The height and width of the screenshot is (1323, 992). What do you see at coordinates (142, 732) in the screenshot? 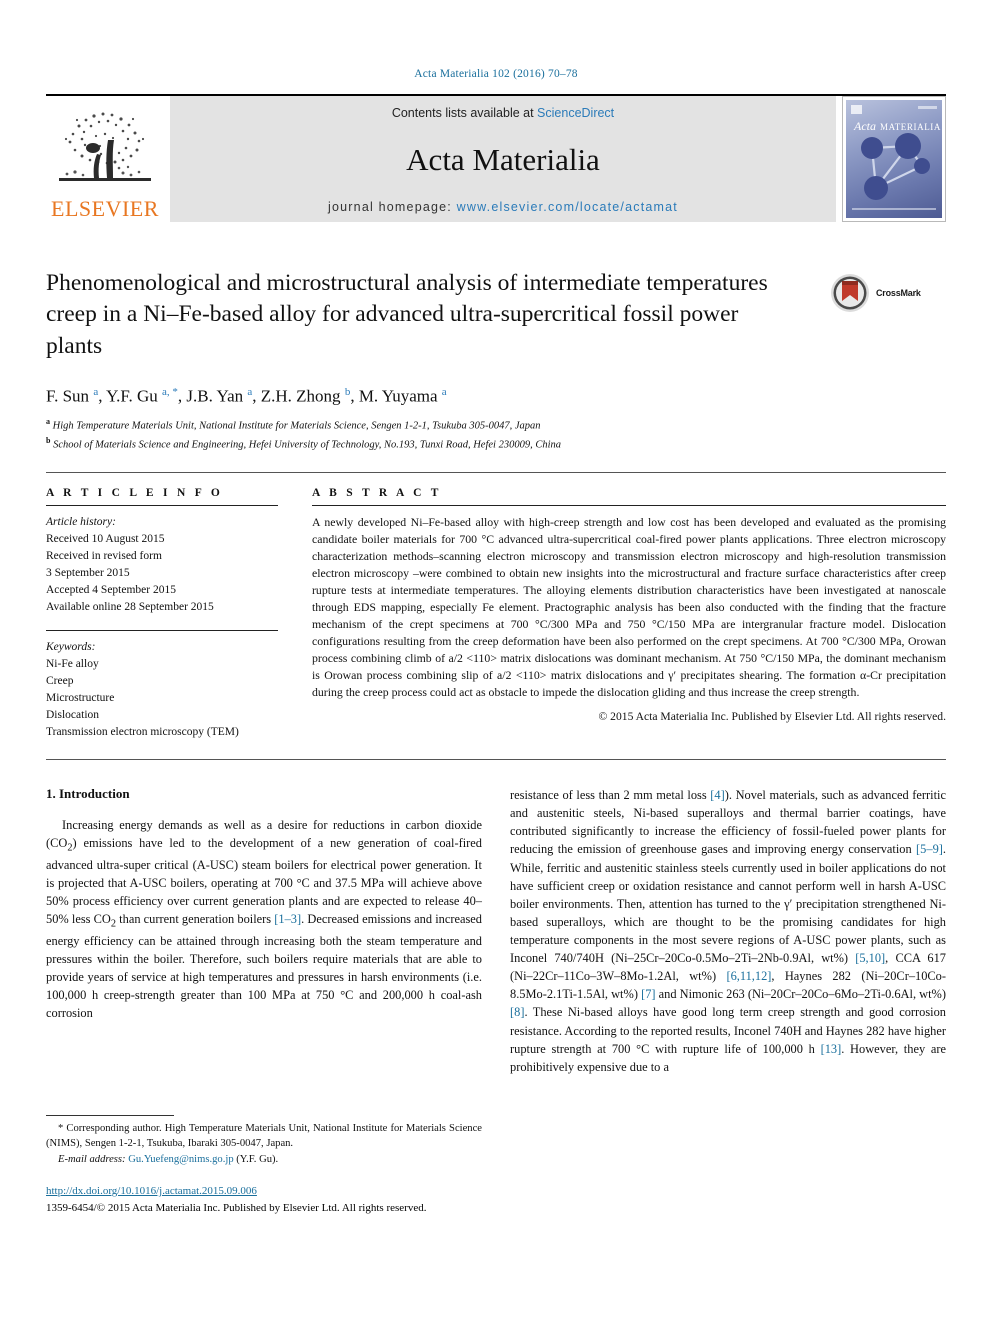
I see `keyword-item: Transmission electron microscopy (TEM)` at bounding box center [142, 732].